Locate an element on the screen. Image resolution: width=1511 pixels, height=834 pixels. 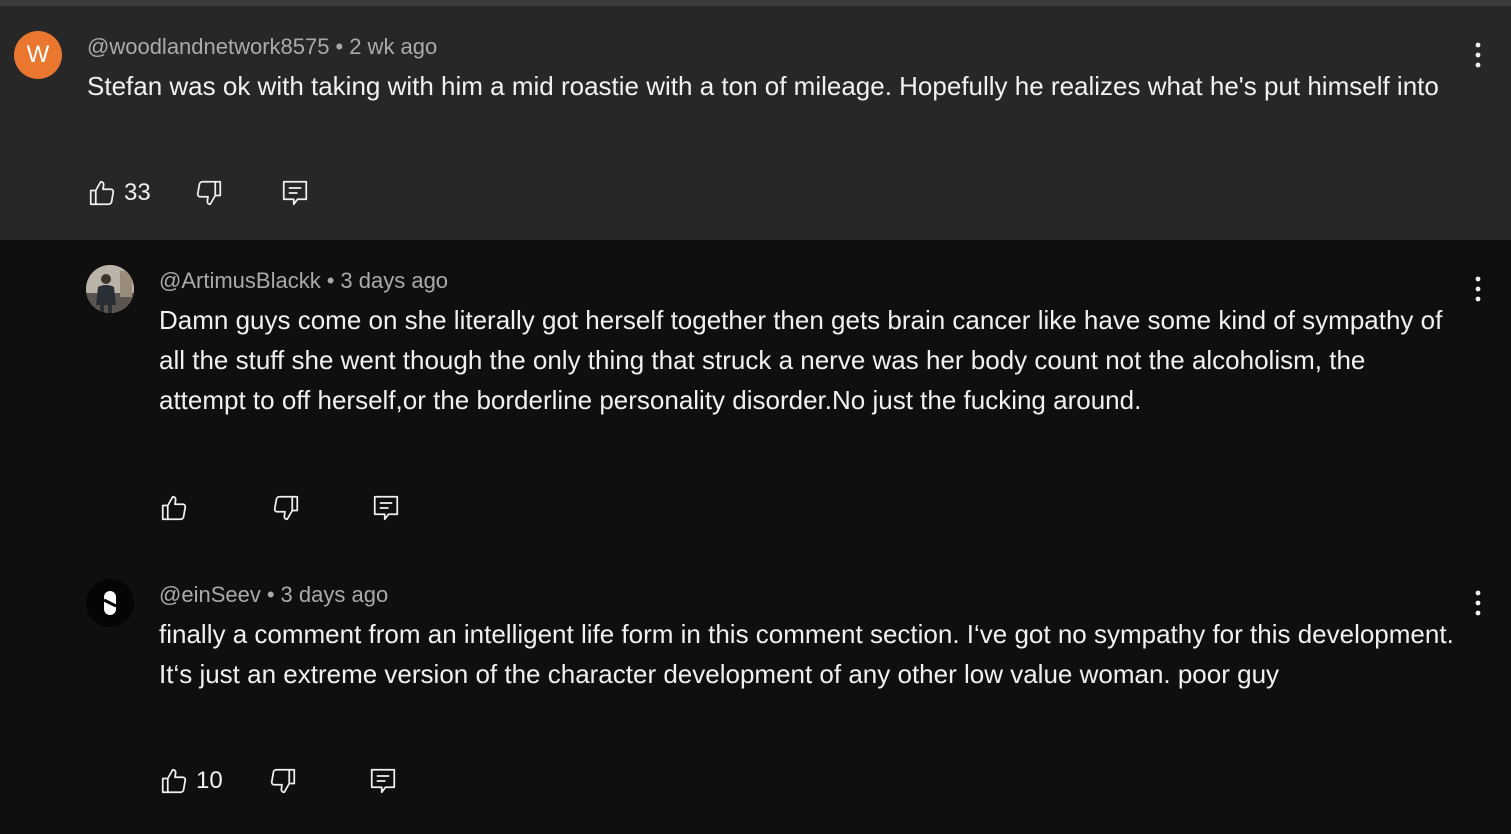
comment-author: @einSeev is located at coordinates (210, 594).